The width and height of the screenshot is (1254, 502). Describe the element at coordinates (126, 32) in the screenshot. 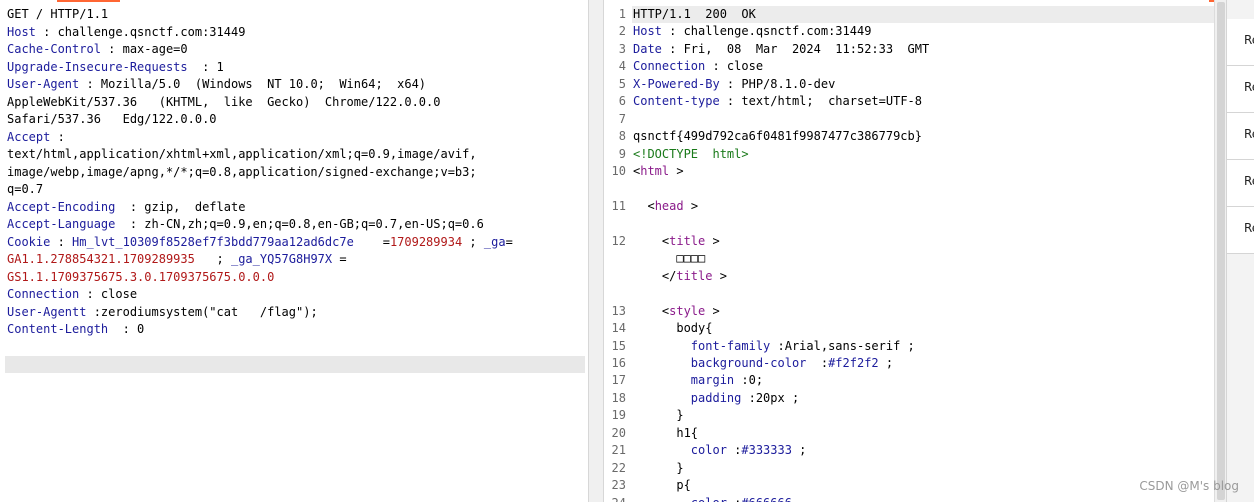

I see `request-line: Host : challenge.qsnctf.com:31449` at that location.